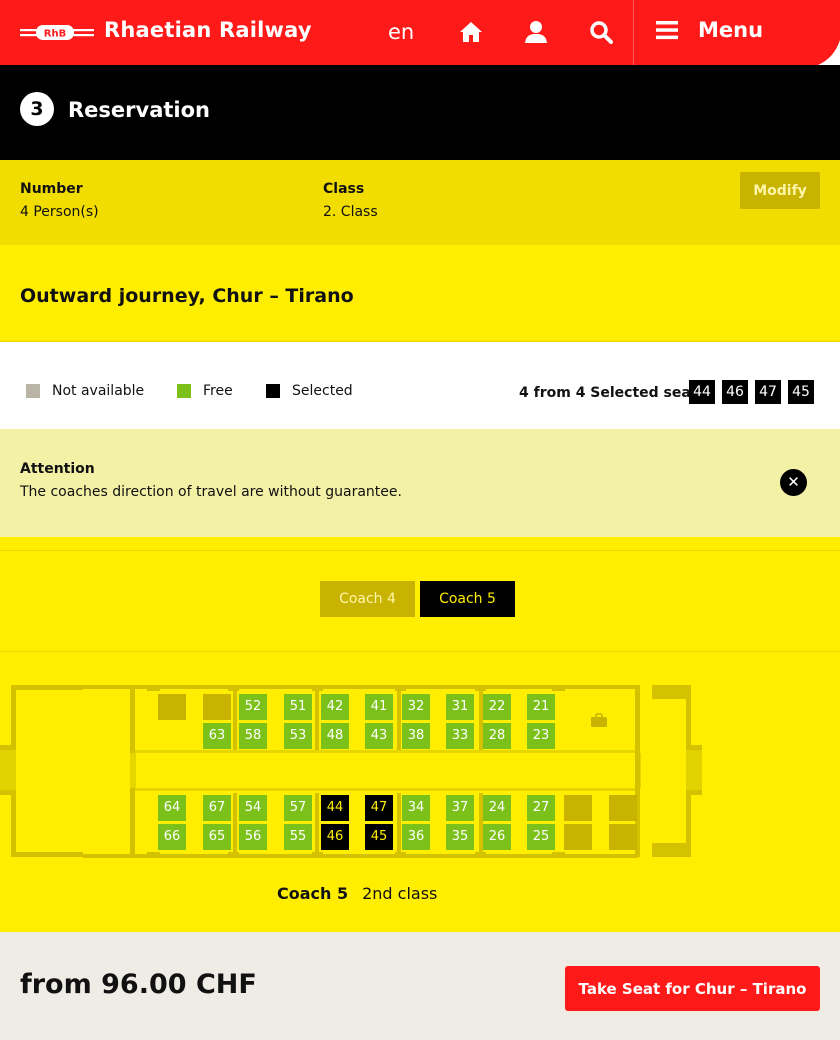  What do you see at coordinates (541, 808) in the screenshot?
I see `seat: 27` at bounding box center [541, 808].